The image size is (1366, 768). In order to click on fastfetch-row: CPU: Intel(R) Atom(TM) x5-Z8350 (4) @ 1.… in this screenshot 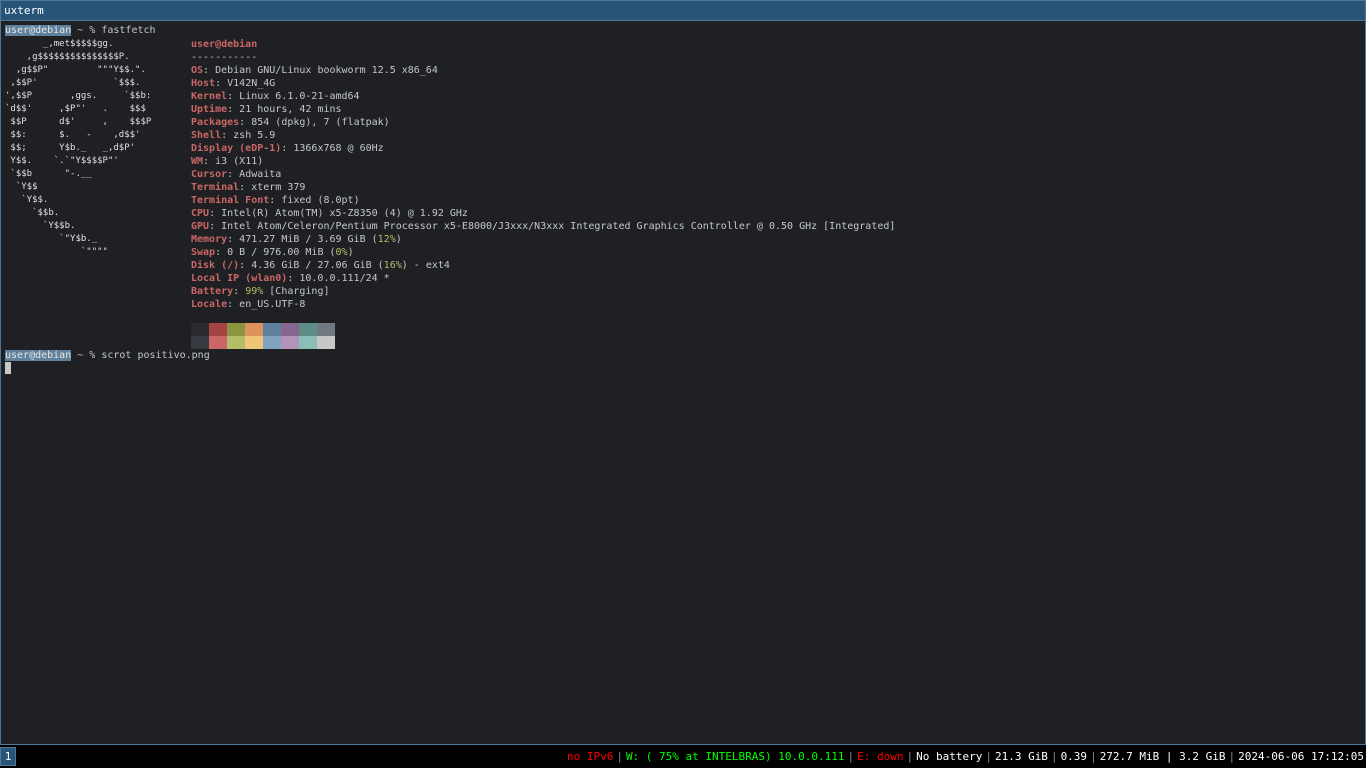, I will do `click(329, 213)`.